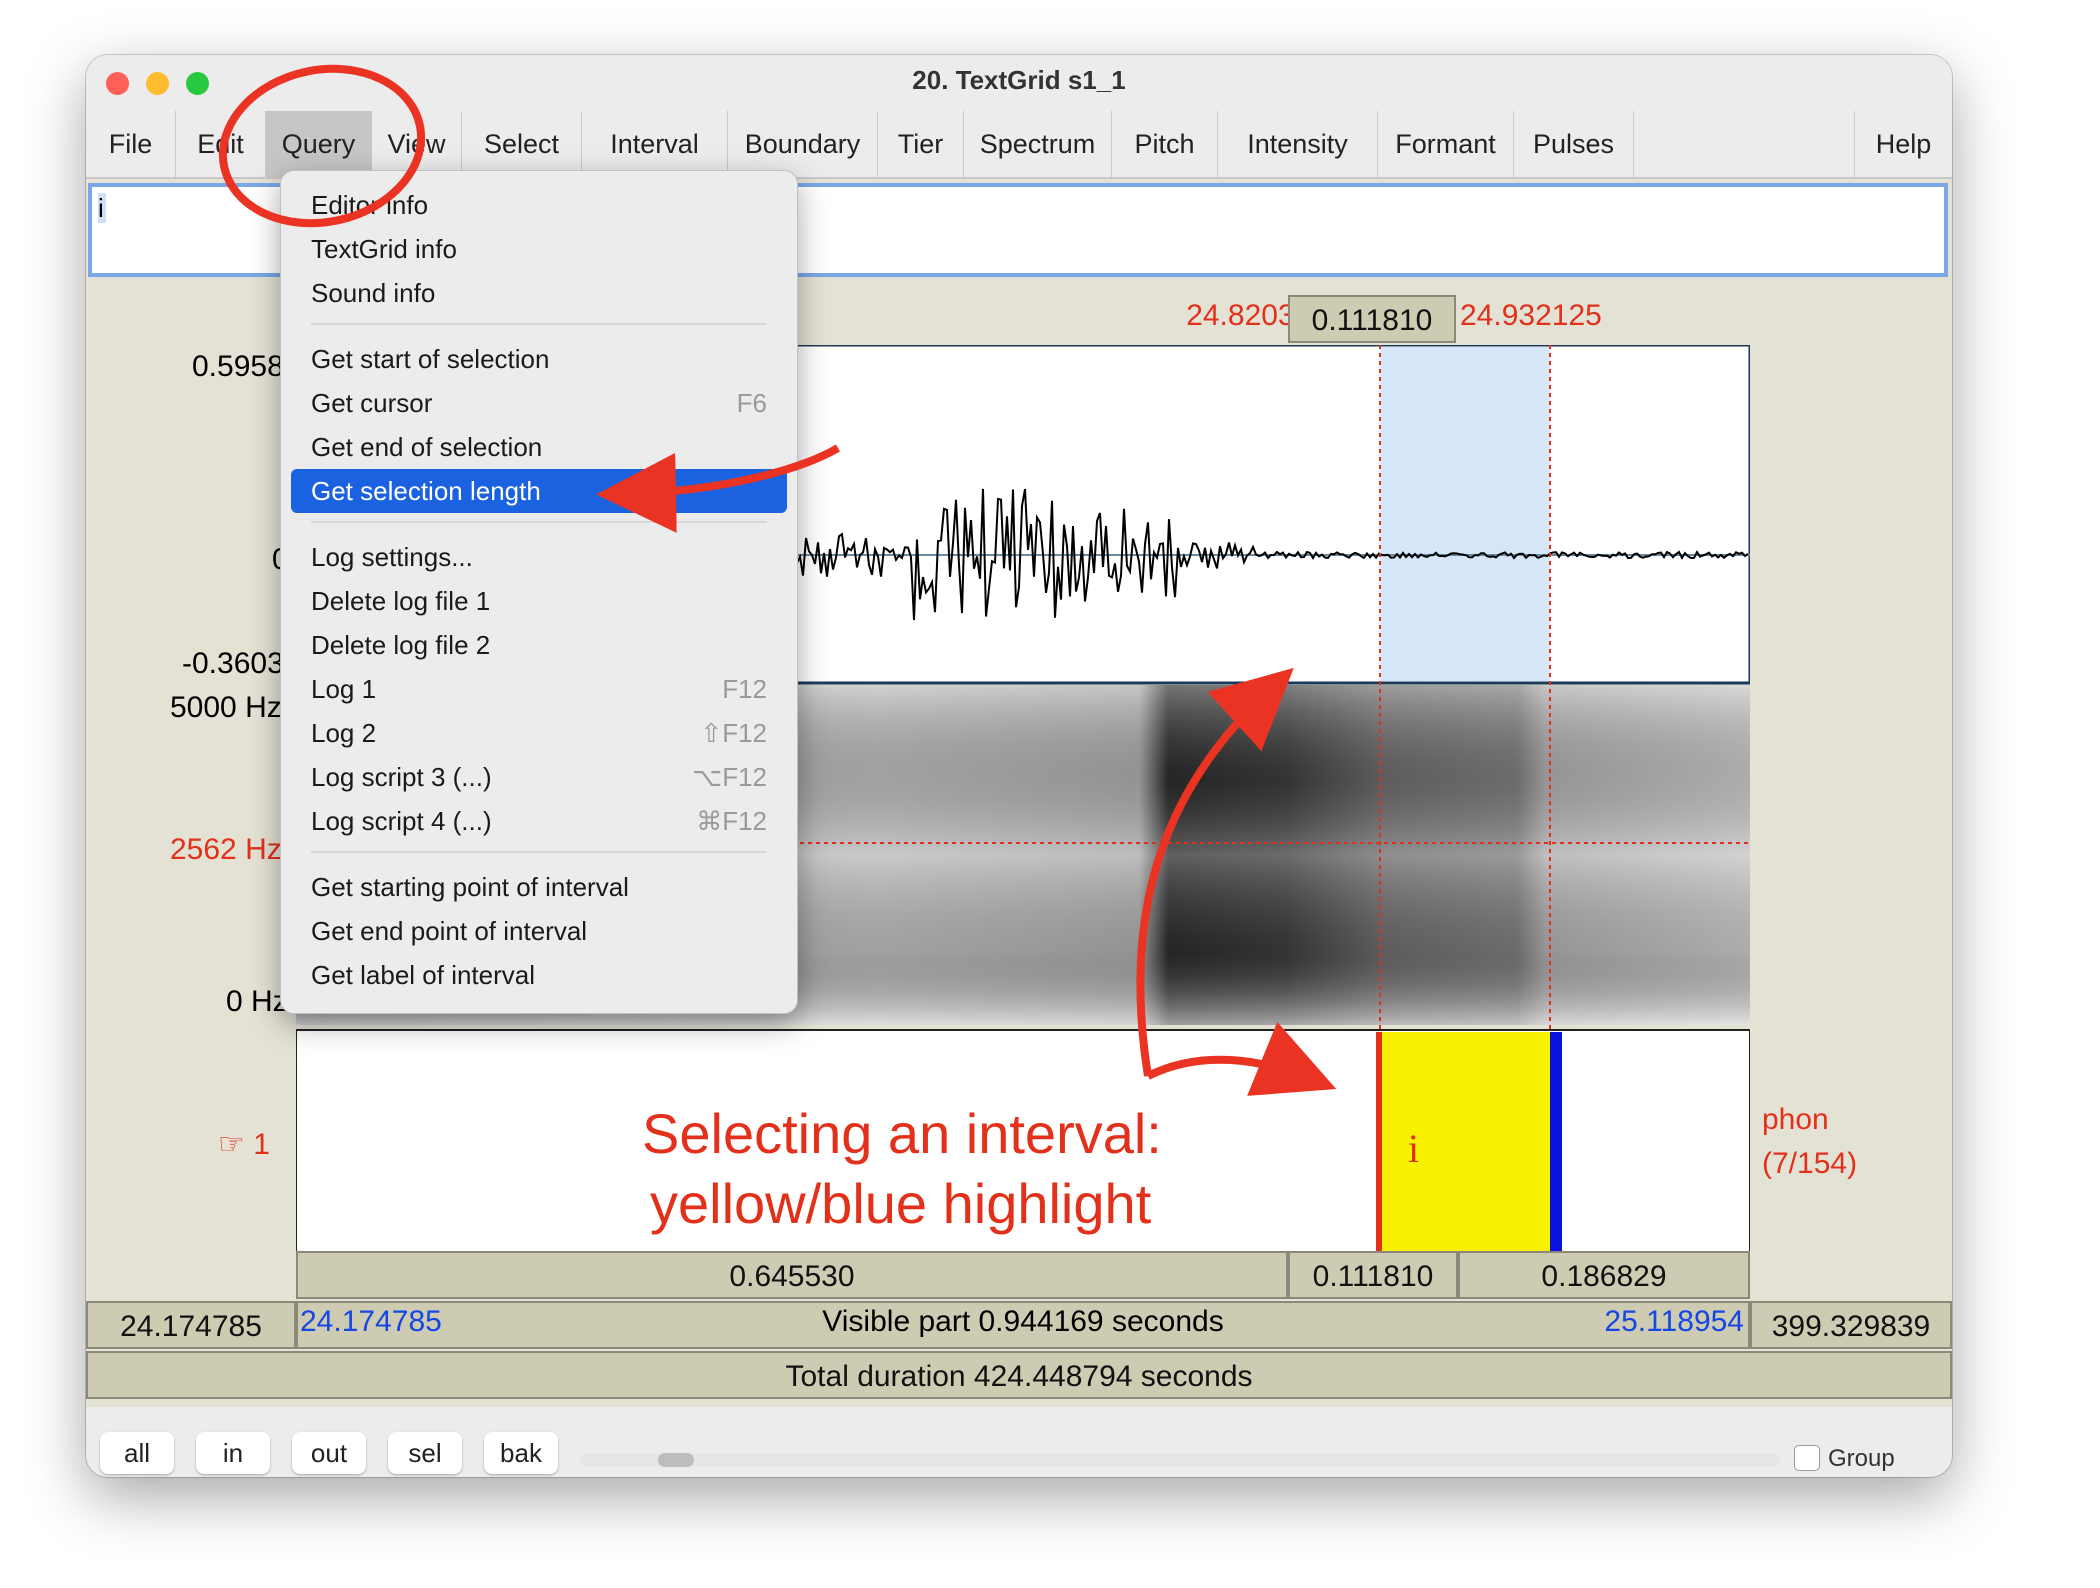  What do you see at coordinates (1674, 1321) in the screenshot?
I see `visible-end-time: 25.118954` at bounding box center [1674, 1321].